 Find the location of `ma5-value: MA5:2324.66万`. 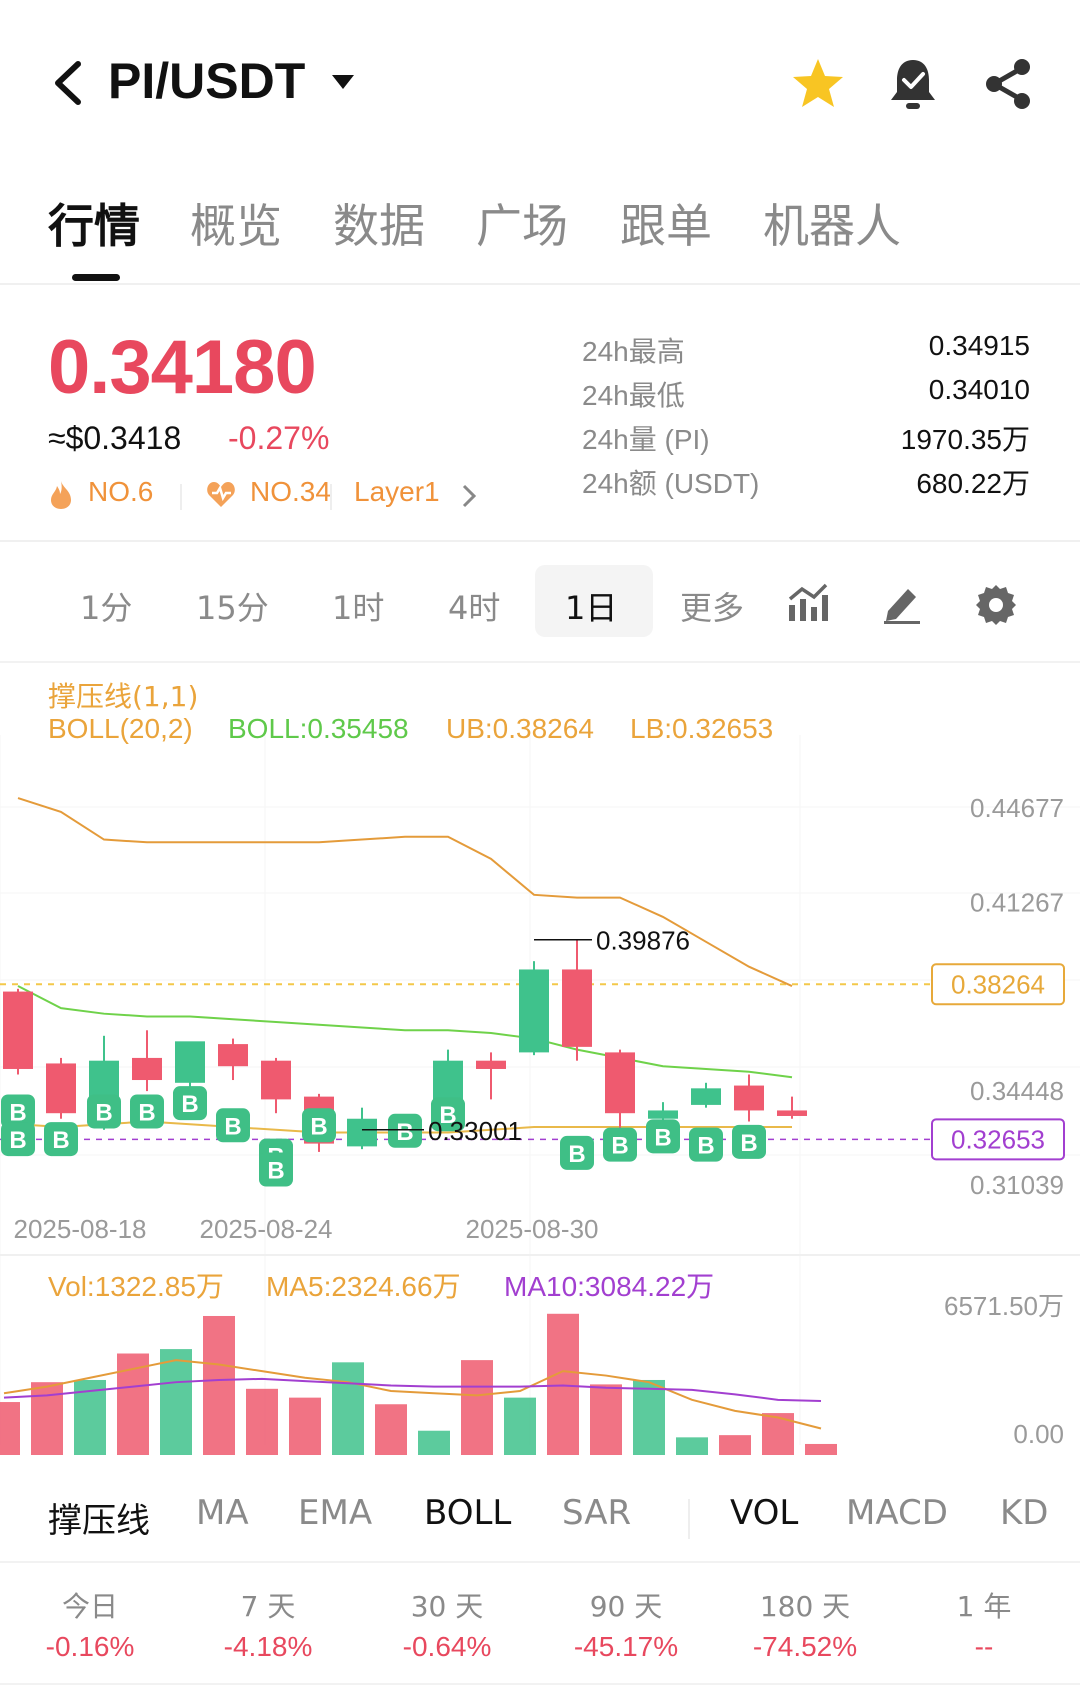

ma5-value: MA5:2324.66万 is located at coordinates (363, 1286).